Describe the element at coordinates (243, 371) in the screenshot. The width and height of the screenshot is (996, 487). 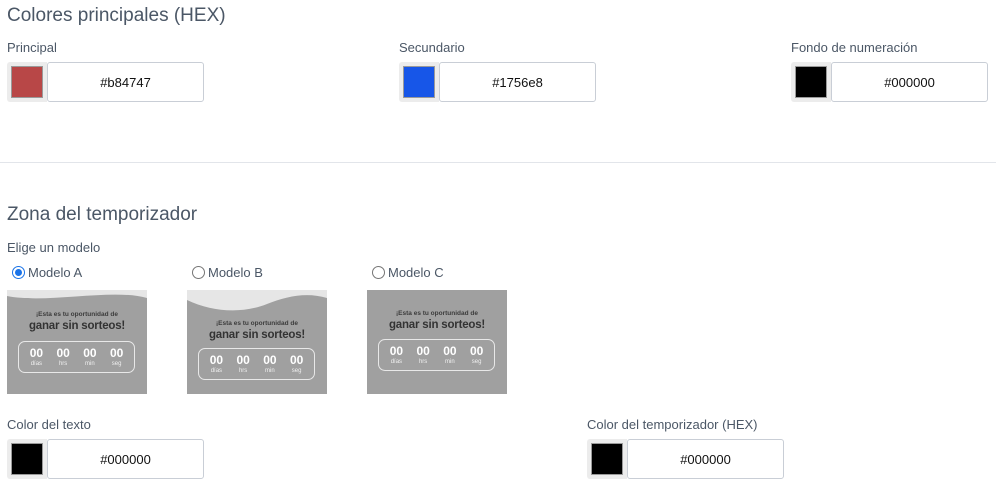
I see `preview-b-hours-label: hrs` at that location.